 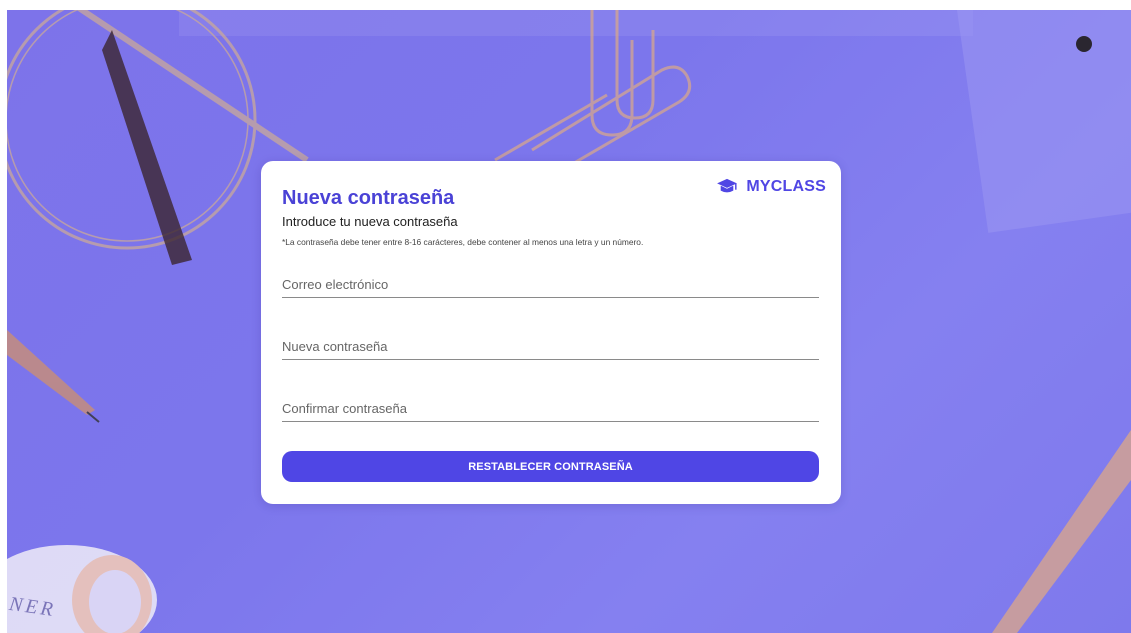 What do you see at coordinates (550, 466) in the screenshot?
I see `reset-password-button: RESTABLECER CONTRASEÑA` at bounding box center [550, 466].